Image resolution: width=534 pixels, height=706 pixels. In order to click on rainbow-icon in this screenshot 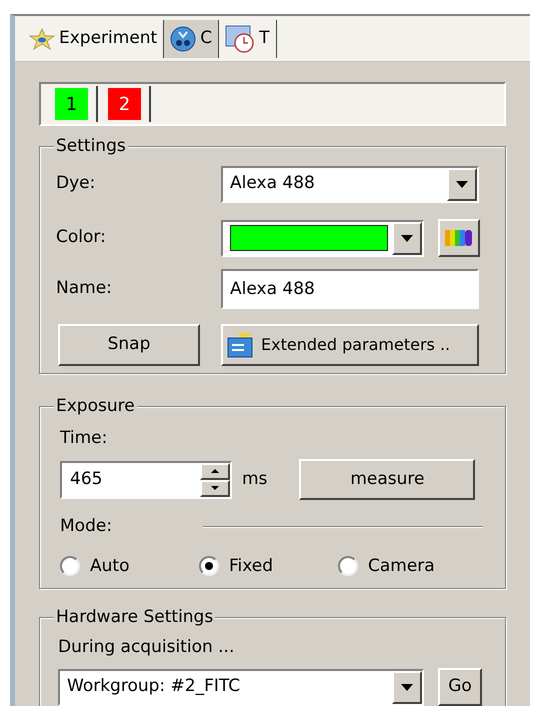, I will do `click(459, 238)`.